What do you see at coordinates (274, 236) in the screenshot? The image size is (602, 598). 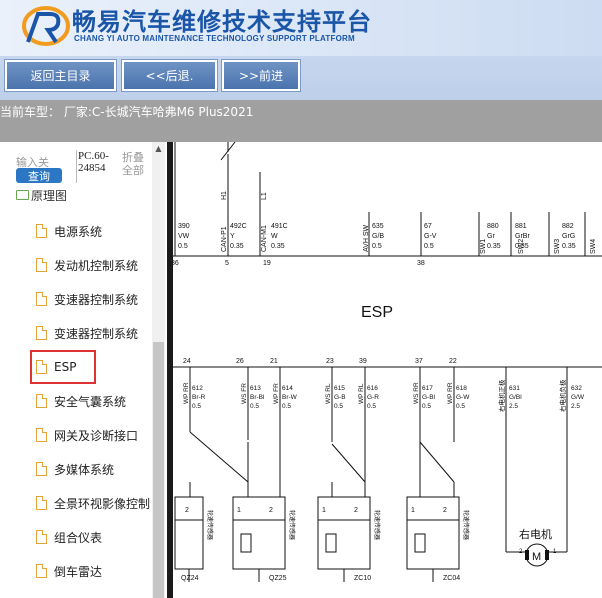 I see `wire-label: W` at bounding box center [274, 236].